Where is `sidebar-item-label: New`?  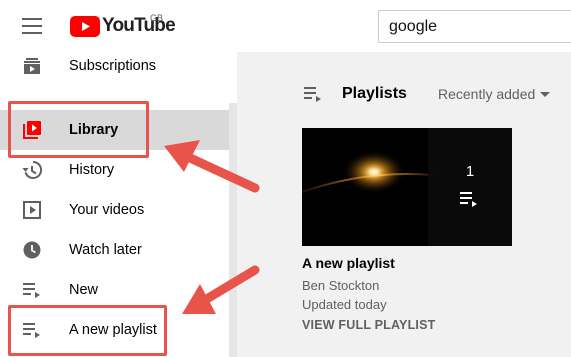 sidebar-item-label: New is located at coordinates (84, 290).